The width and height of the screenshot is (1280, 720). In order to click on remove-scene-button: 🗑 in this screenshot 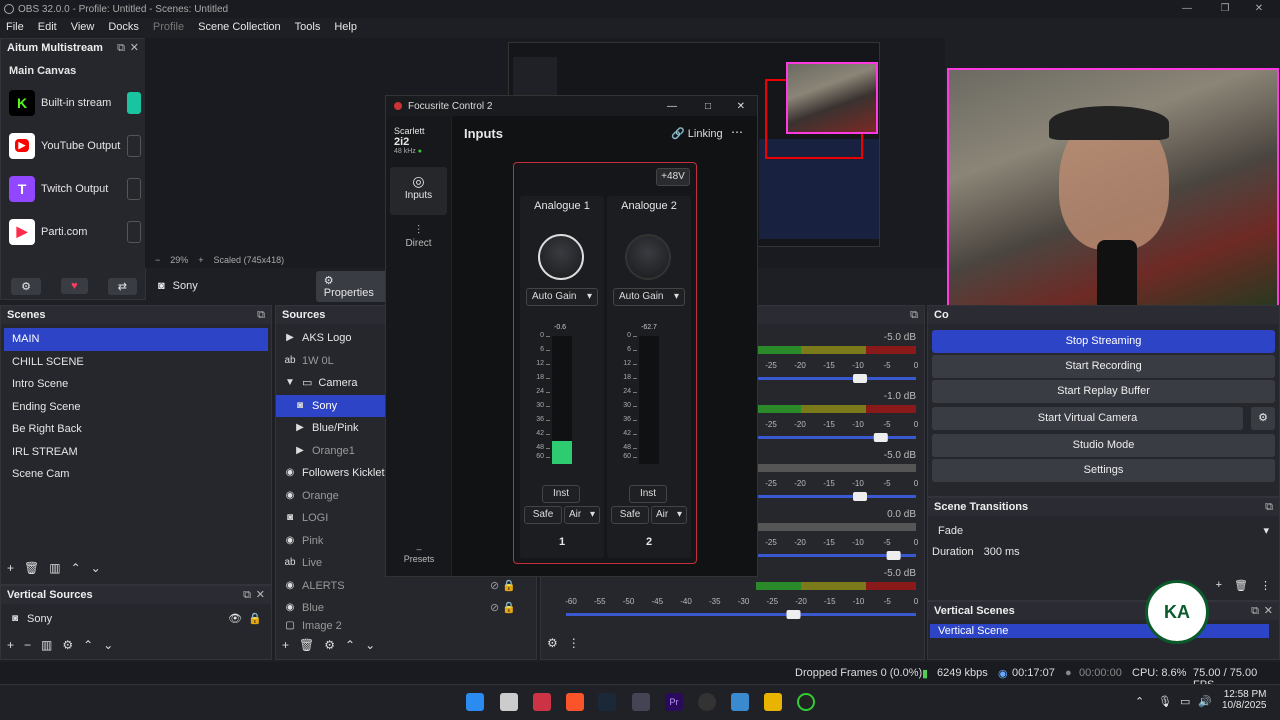, I will do `click(31, 568)`.